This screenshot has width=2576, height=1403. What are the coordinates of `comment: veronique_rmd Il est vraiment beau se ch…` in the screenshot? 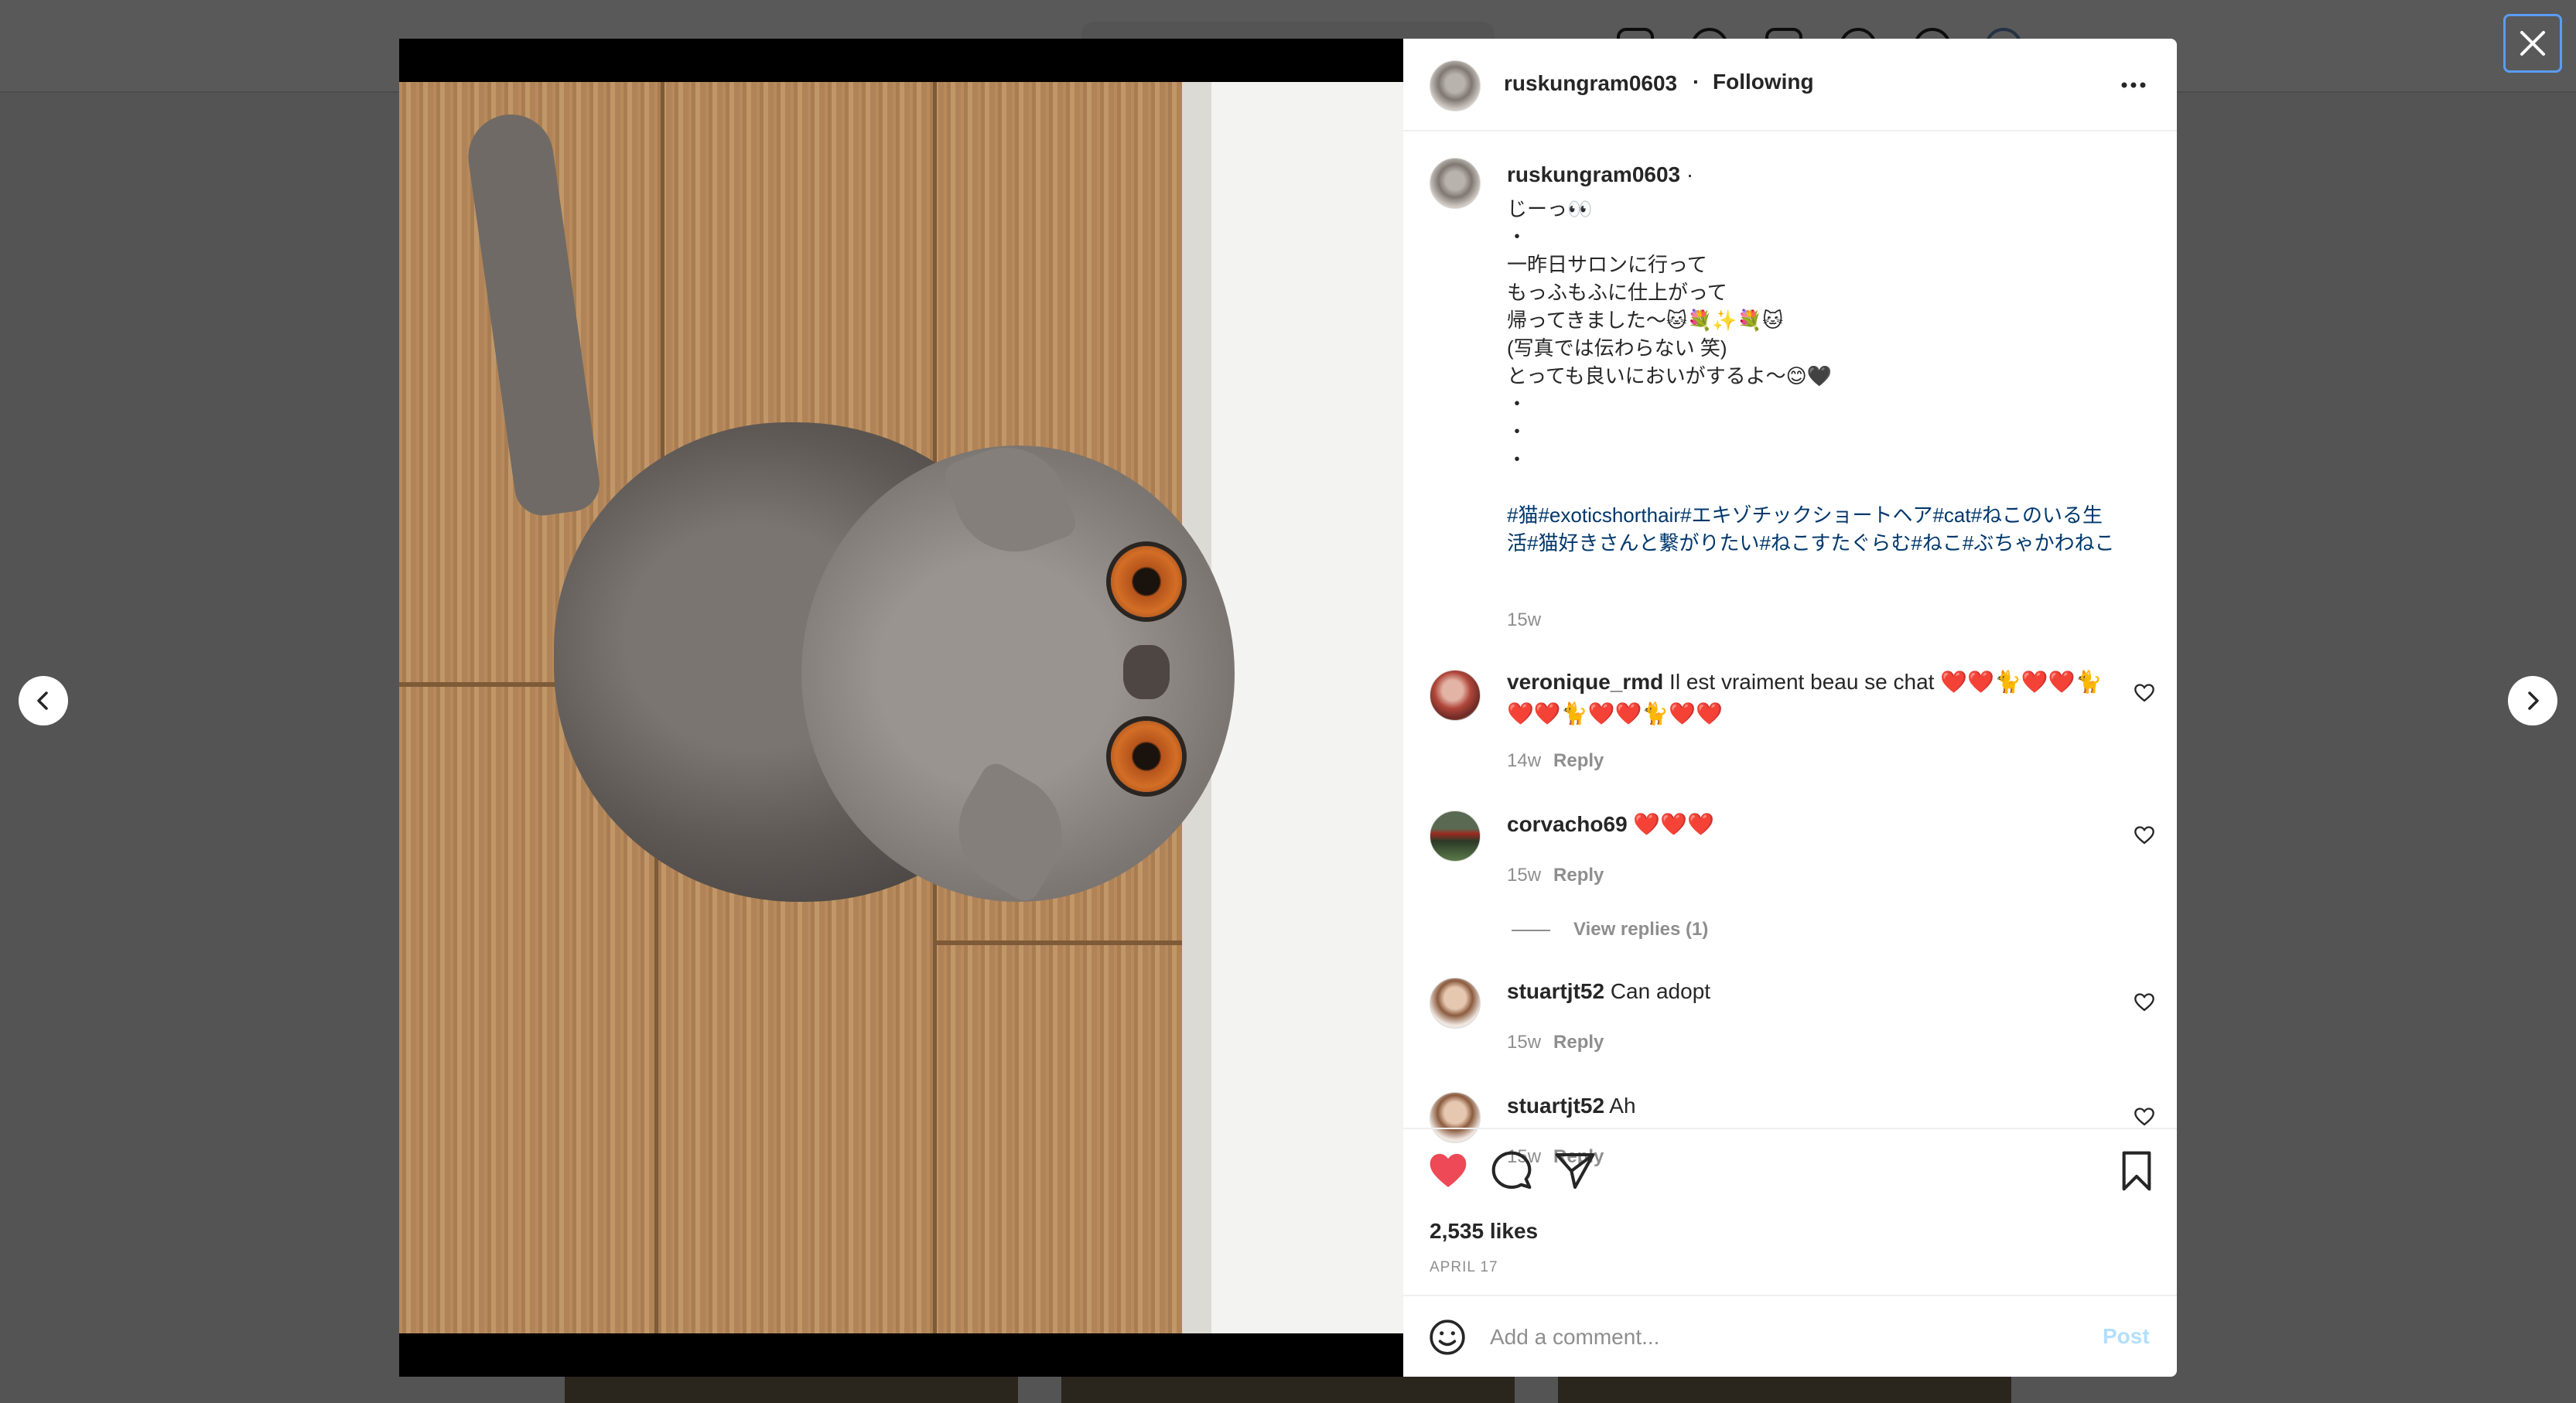 It's located at (1808, 700).